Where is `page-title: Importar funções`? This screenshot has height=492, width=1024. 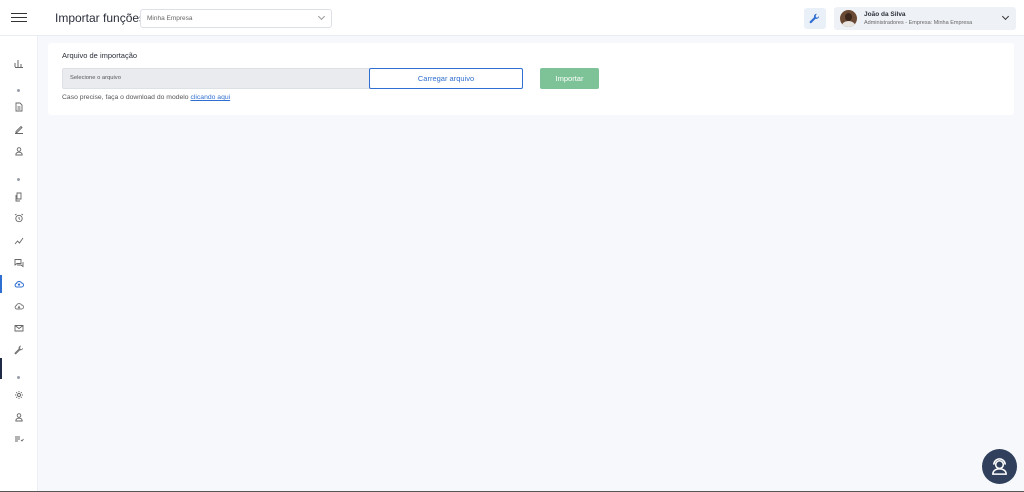 page-title: Importar funções is located at coordinates (100, 18).